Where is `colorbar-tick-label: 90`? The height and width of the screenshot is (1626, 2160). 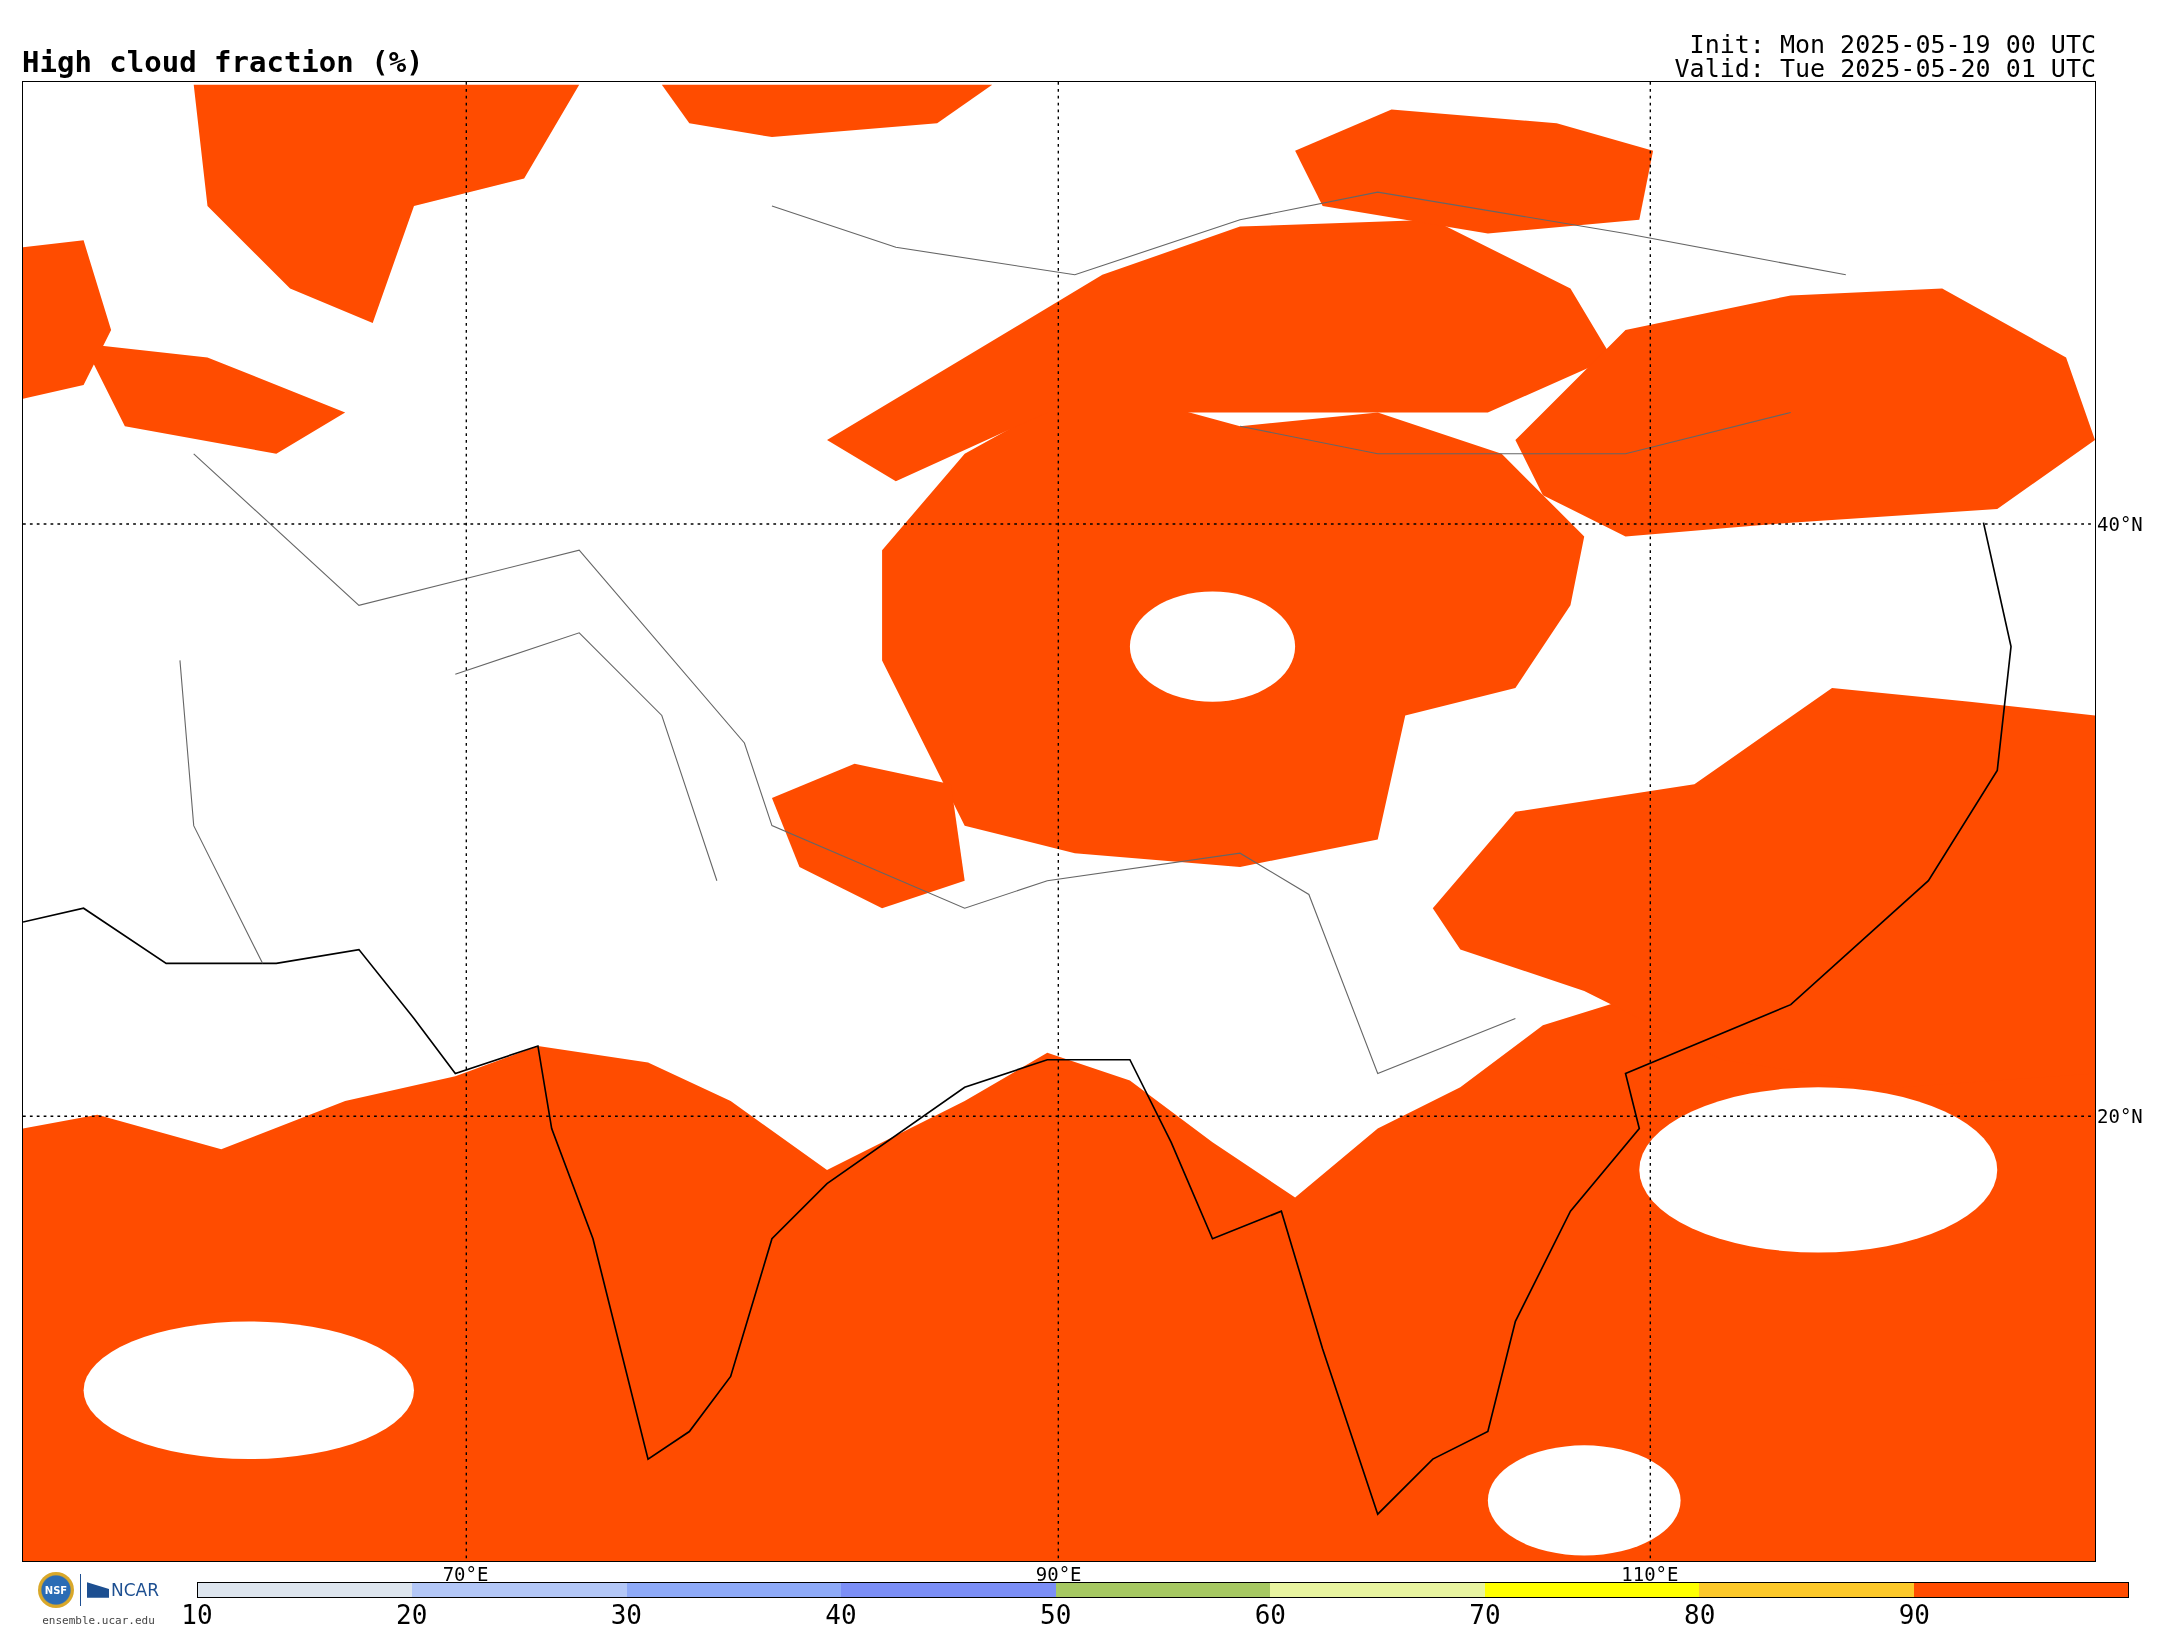
colorbar-tick-label: 90 is located at coordinates (1914, 1613).